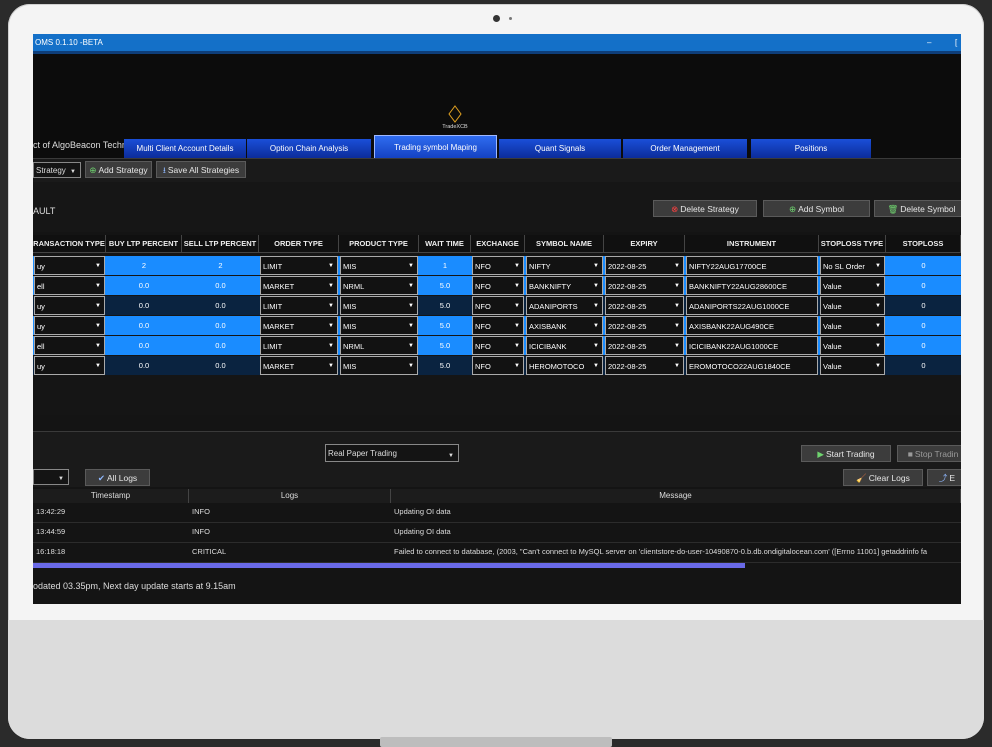 Image resolution: width=992 pixels, height=747 pixels. I want to click on stop-trading-button: ■ Stop Tradin, so click(929, 453).